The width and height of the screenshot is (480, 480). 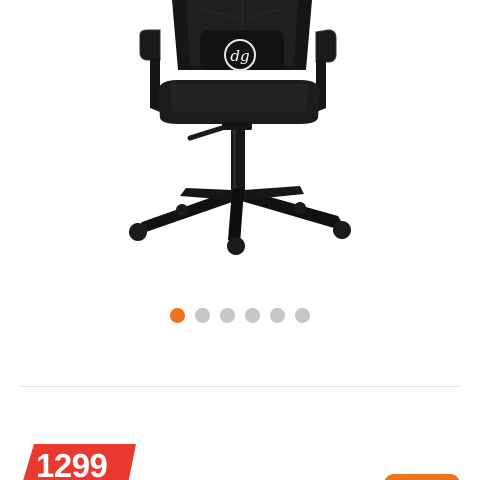 What do you see at coordinates (326, 46) in the screenshot?
I see `right-armrest` at bounding box center [326, 46].